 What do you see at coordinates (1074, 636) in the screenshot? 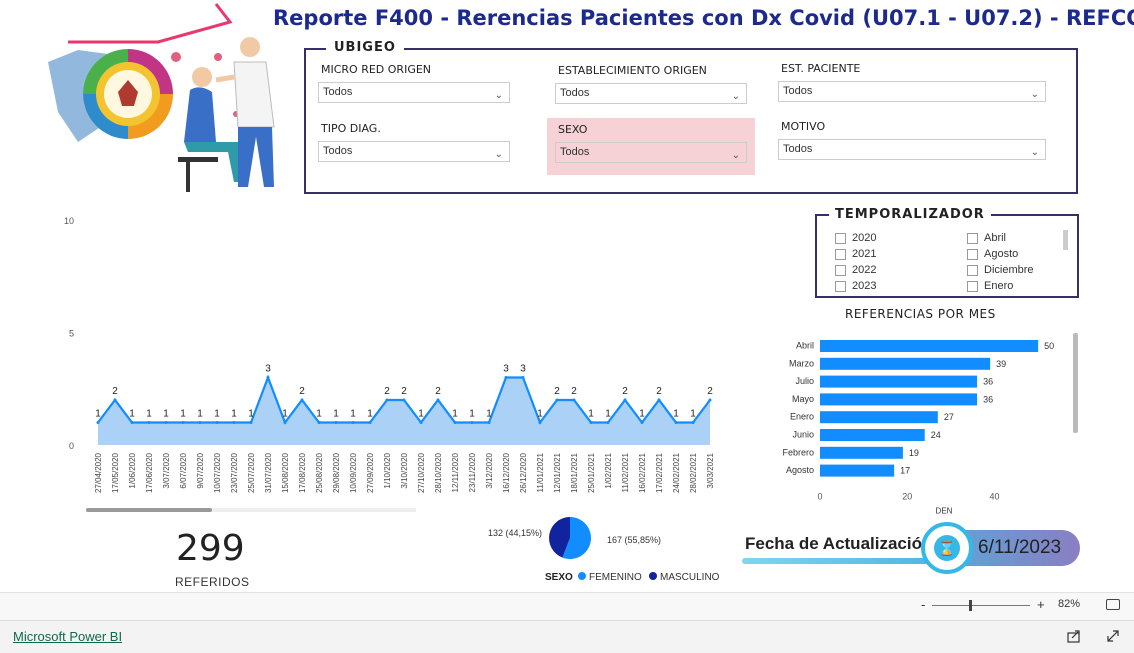
I see `share-icon` at bounding box center [1074, 636].